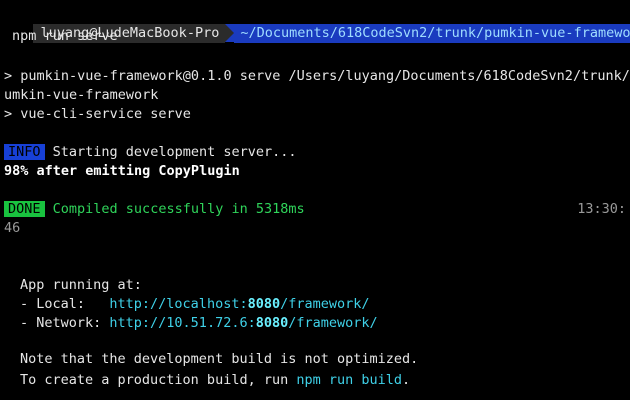 The width and height of the screenshot is (630, 400). Describe the element at coordinates (264, 304) in the screenshot. I see `local-port: 8080` at that location.